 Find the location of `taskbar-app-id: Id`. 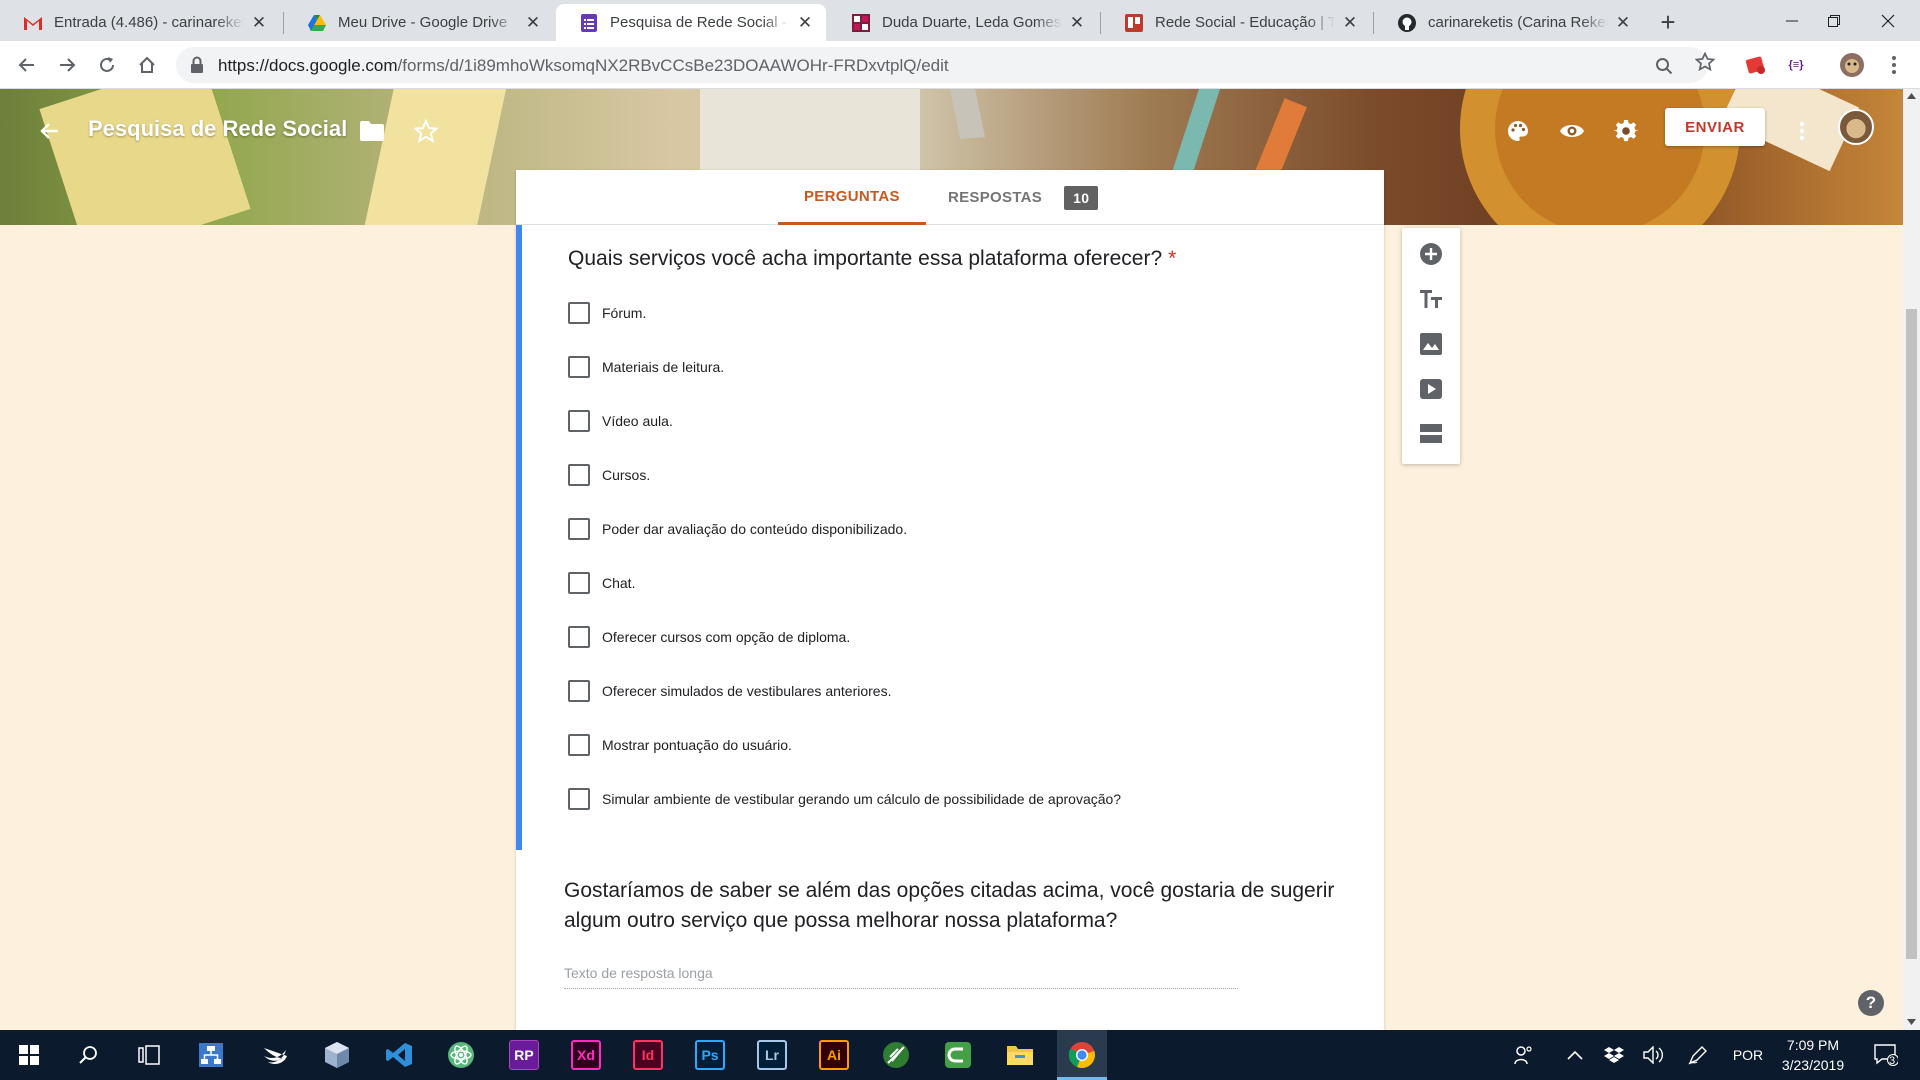

taskbar-app-id: Id is located at coordinates (648, 1055).